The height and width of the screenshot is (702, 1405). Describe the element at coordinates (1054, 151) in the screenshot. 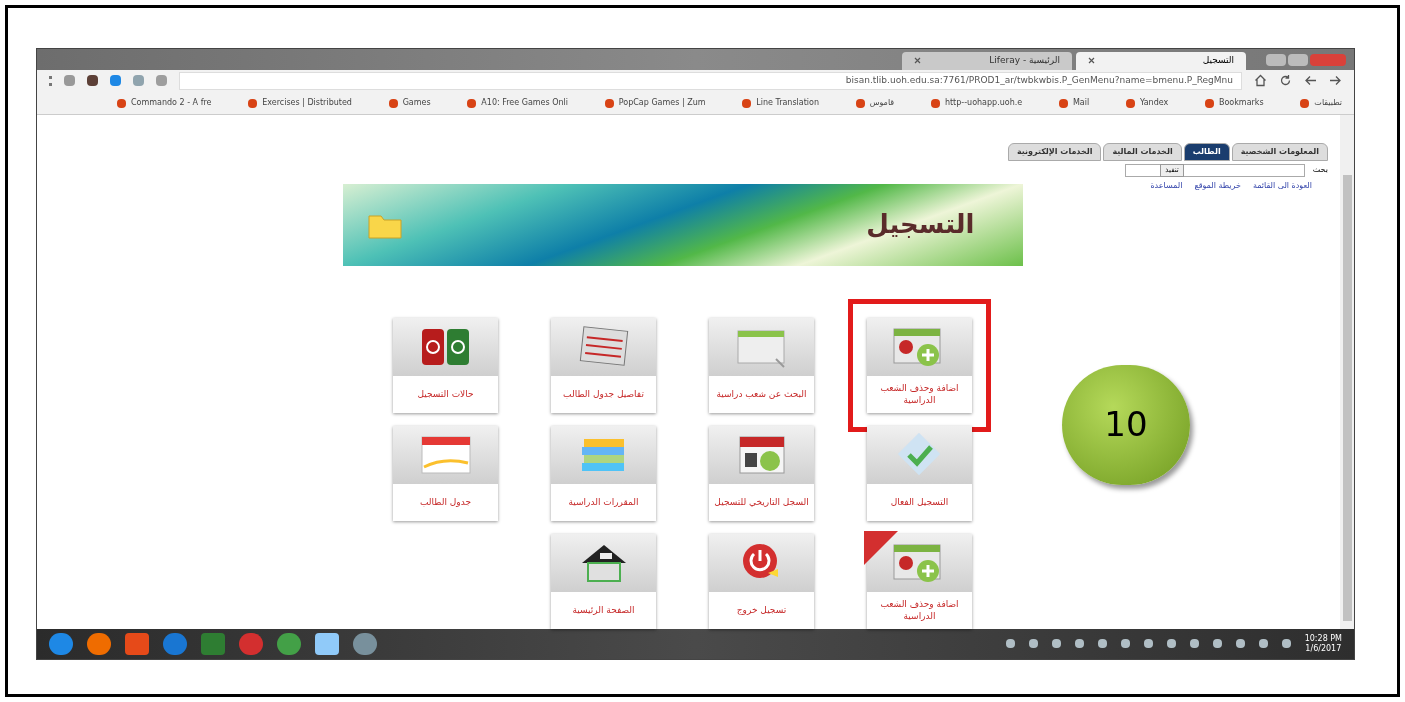

I see `page-tab: الخدمات الإلكترونية` at that location.